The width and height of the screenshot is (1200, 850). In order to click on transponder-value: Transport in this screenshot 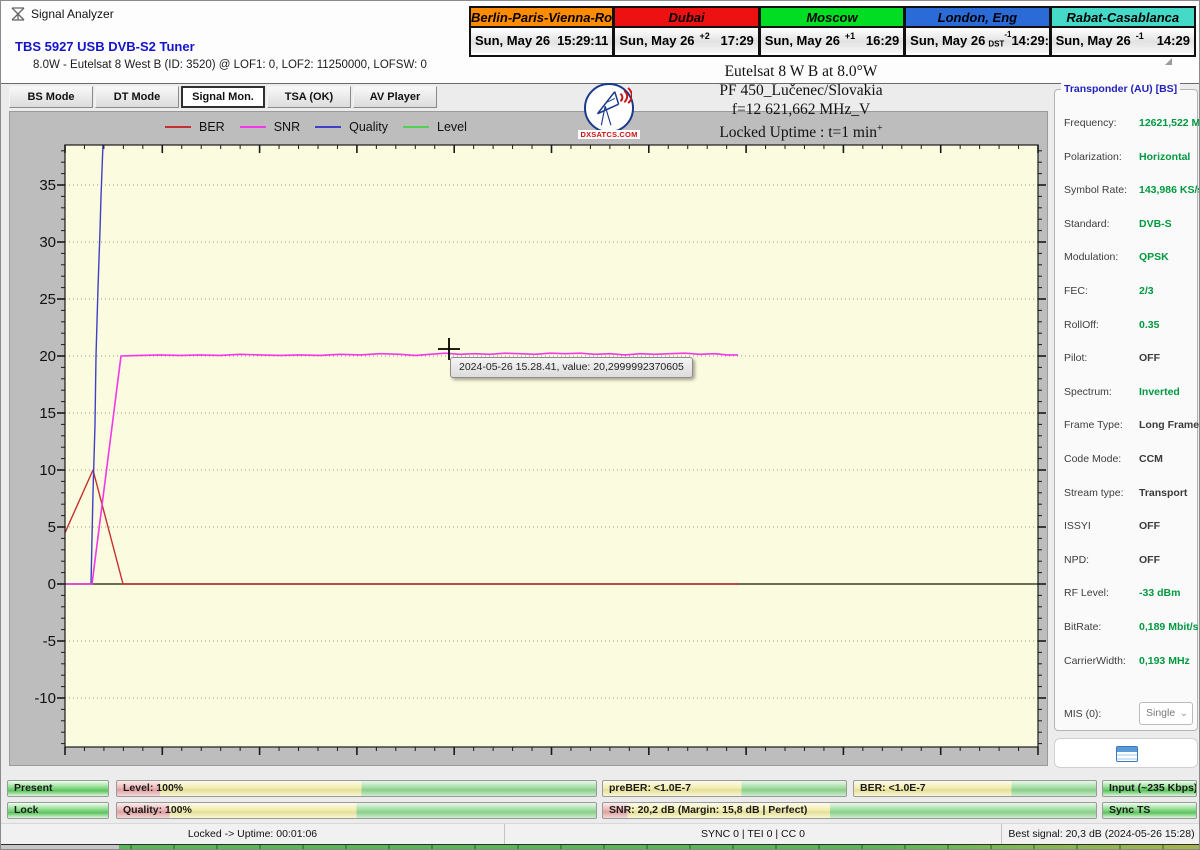, I will do `click(1163, 492)`.